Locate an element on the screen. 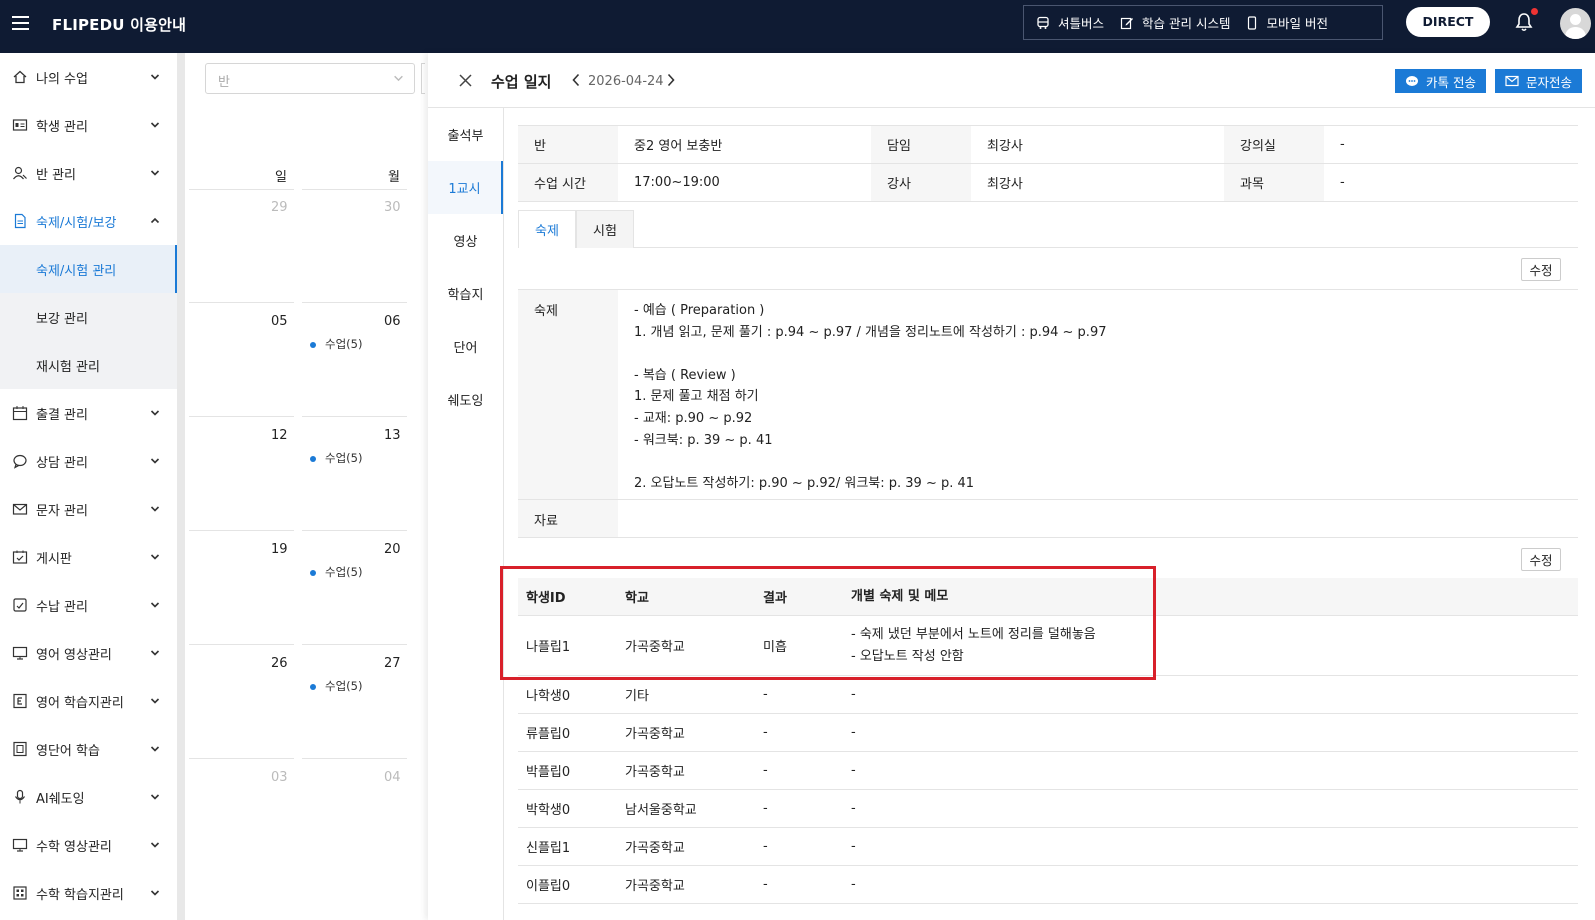  second-select is located at coordinates (423, 78).